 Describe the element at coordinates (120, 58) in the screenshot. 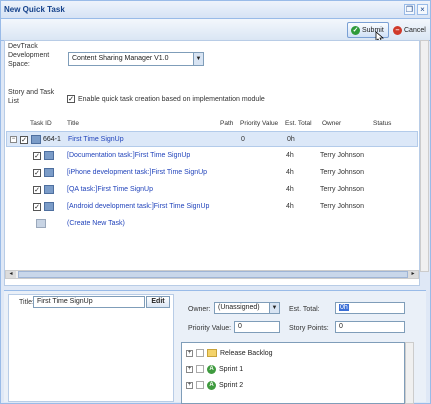

I see `devspace-value: Content Sharing Manager V1.0` at that location.